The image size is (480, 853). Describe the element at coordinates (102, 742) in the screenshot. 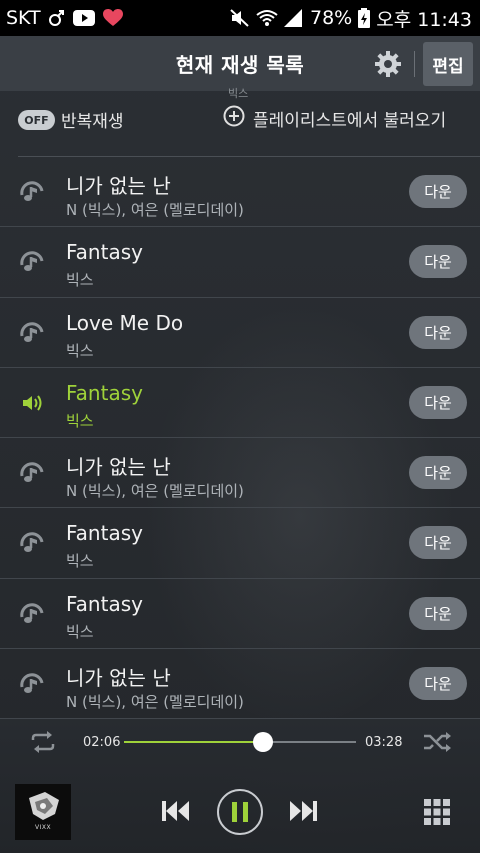

I see `current-time: 02:06` at that location.